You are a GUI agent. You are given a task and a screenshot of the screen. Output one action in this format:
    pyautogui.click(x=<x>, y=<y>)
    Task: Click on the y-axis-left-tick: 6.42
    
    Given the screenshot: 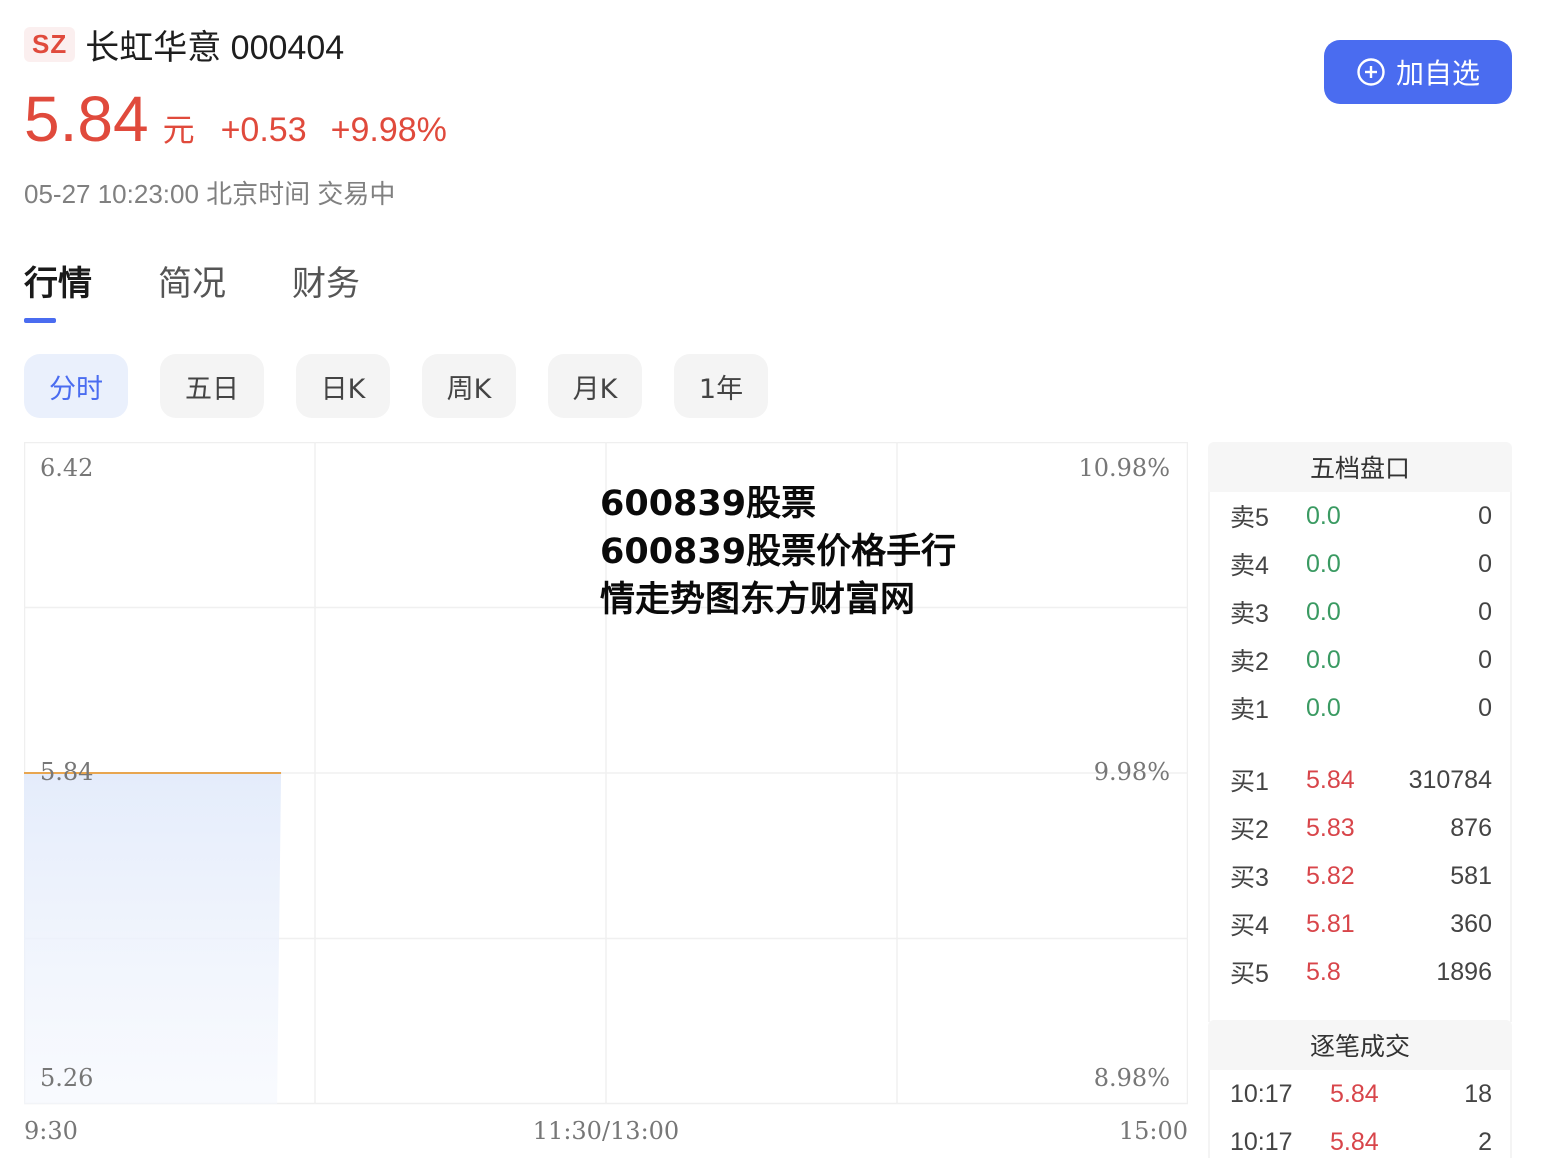 What is the action you would take?
    pyautogui.click(x=66, y=468)
    